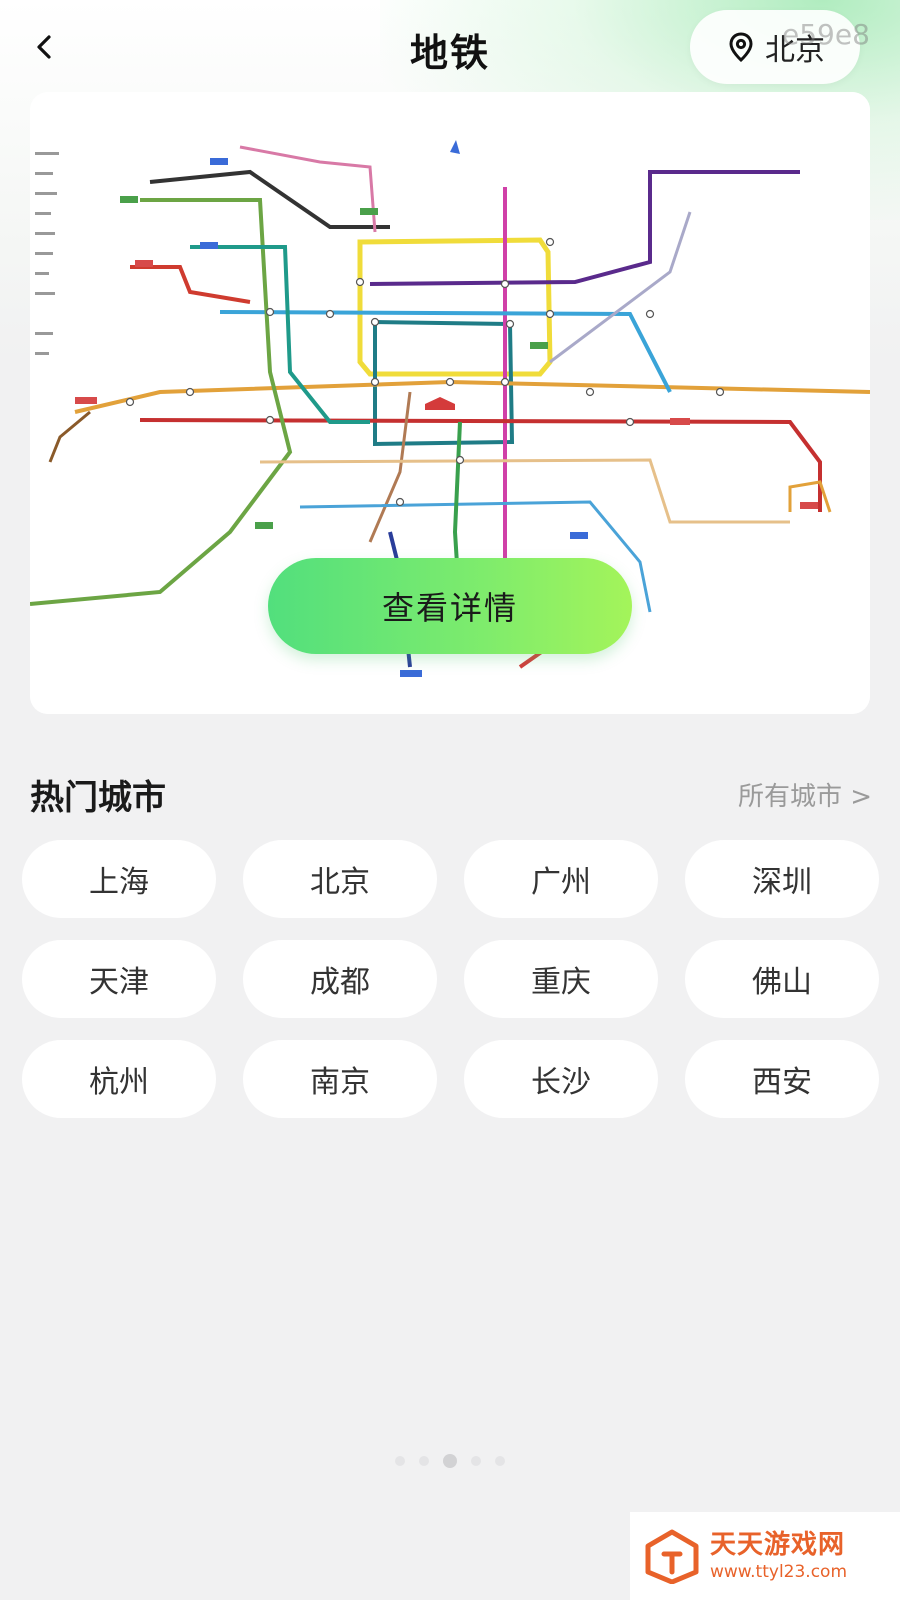 Image resolution: width=900 pixels, height=1600 pixels. Describe the element at coordinates (561, 1079) in the screenshot. I see `city-chip-changsha: 长沙` at that location.